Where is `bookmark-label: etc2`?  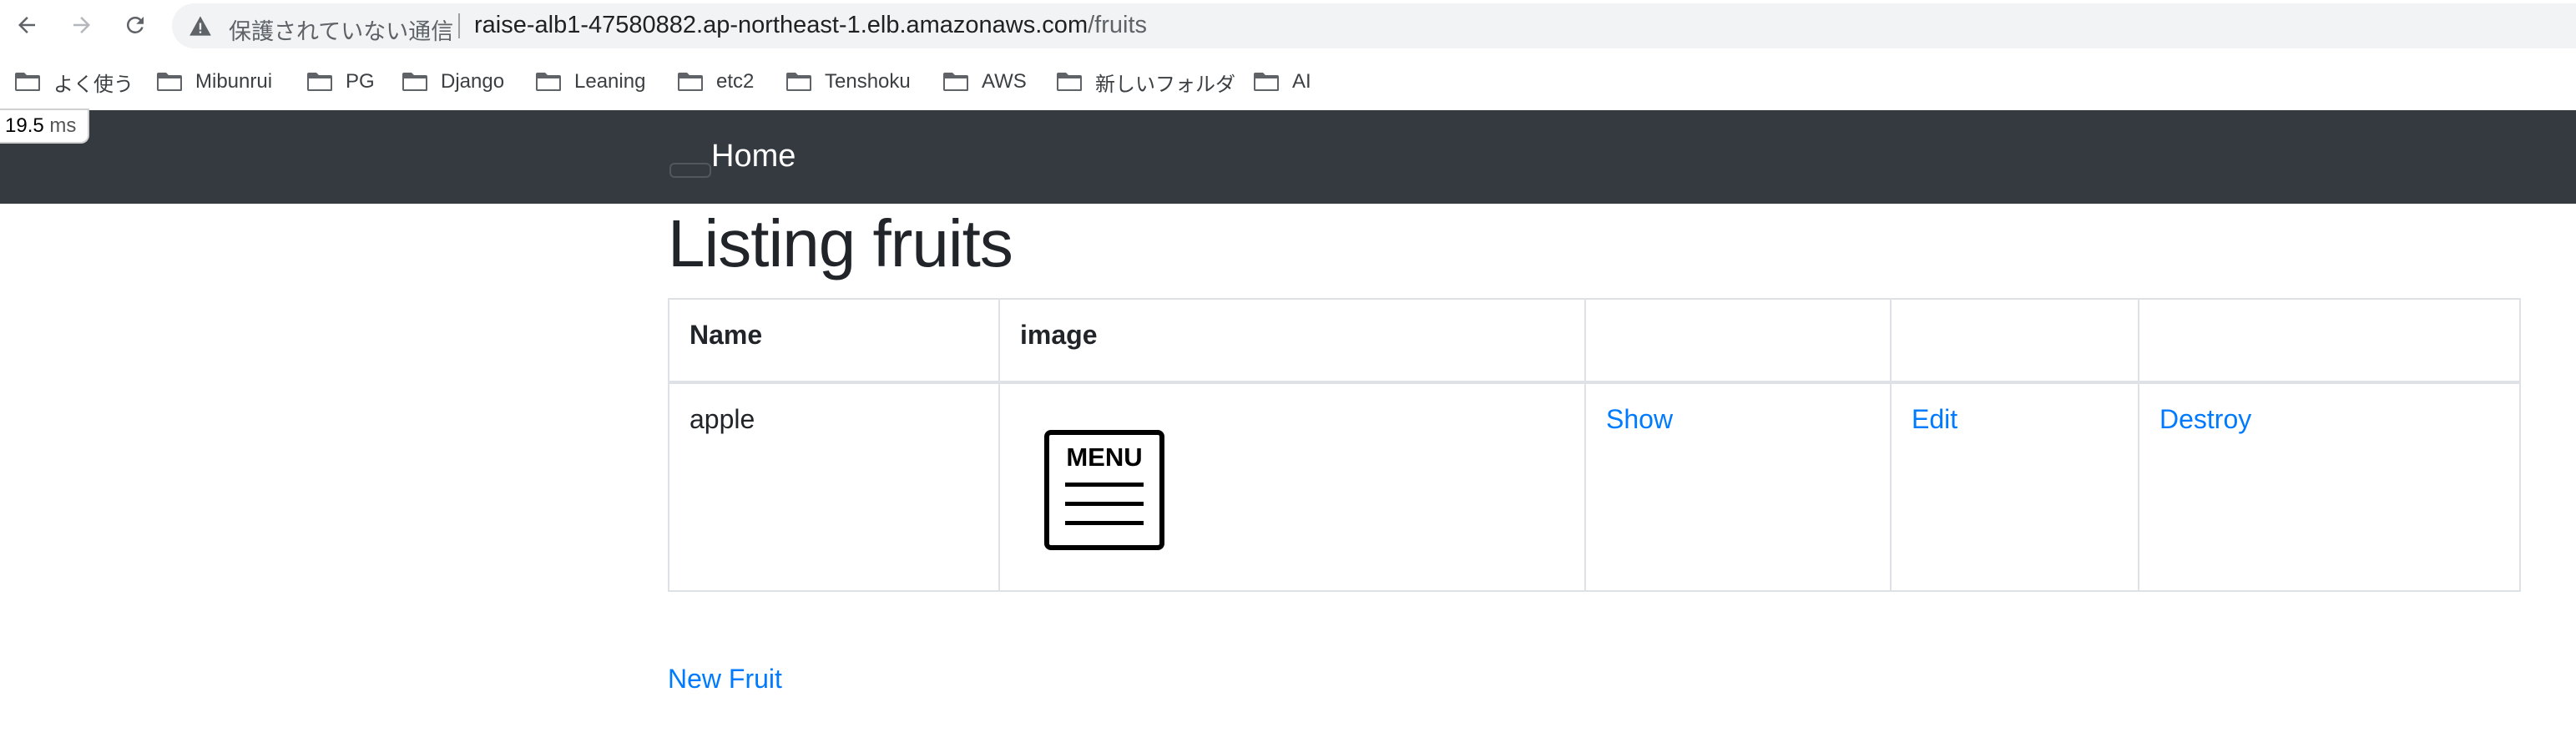 bookmark-label: etc2 is located at coordinates (735, 81).